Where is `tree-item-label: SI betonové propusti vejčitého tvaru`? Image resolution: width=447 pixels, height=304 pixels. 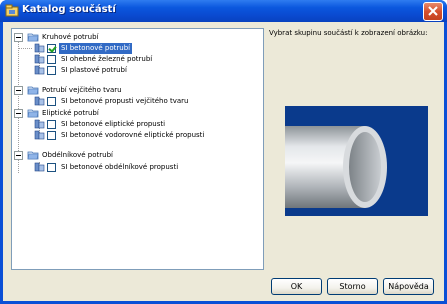 tree-item-label: SI betonové propusti vejčitého tvaru is located at coordinates (125, 101).